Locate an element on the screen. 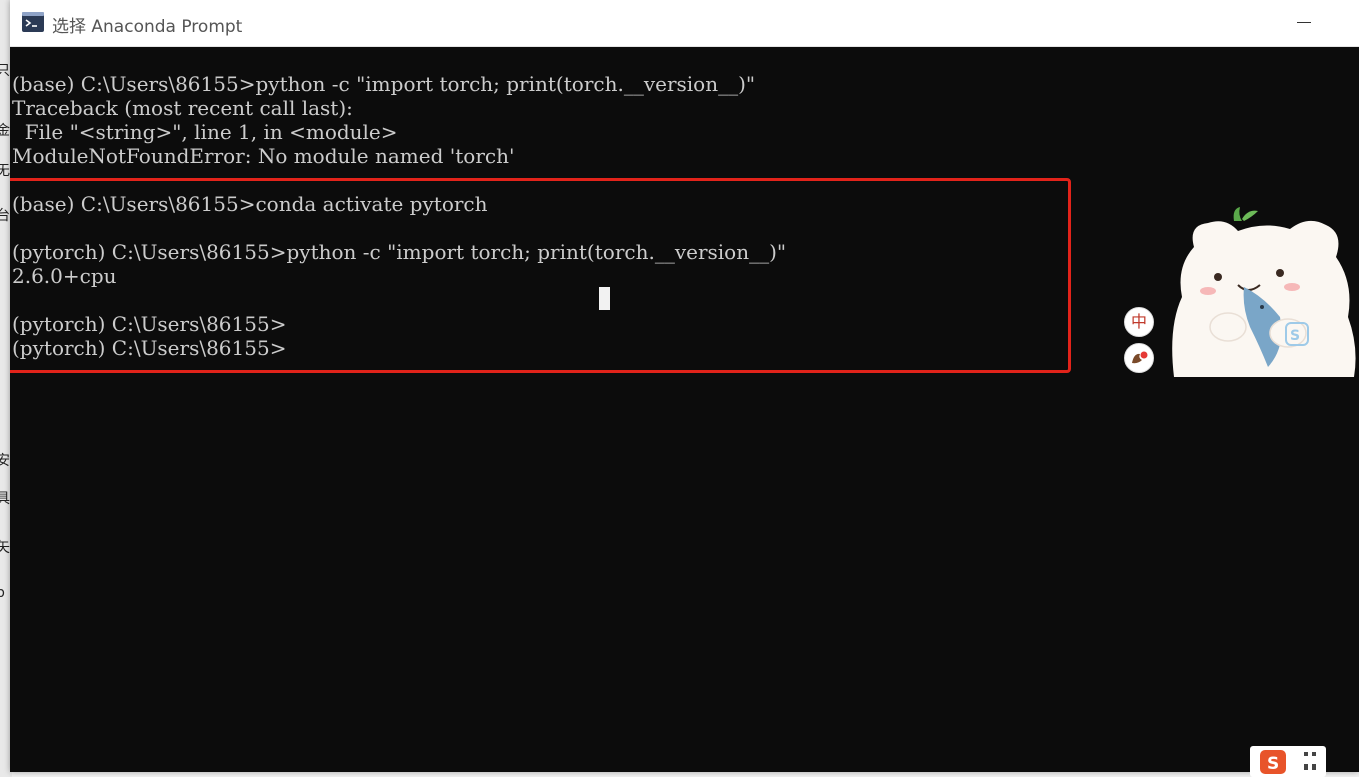 The height and width of the screenshot is (777, 1359). bg-char: 安 is located at coordinates (5, 461).